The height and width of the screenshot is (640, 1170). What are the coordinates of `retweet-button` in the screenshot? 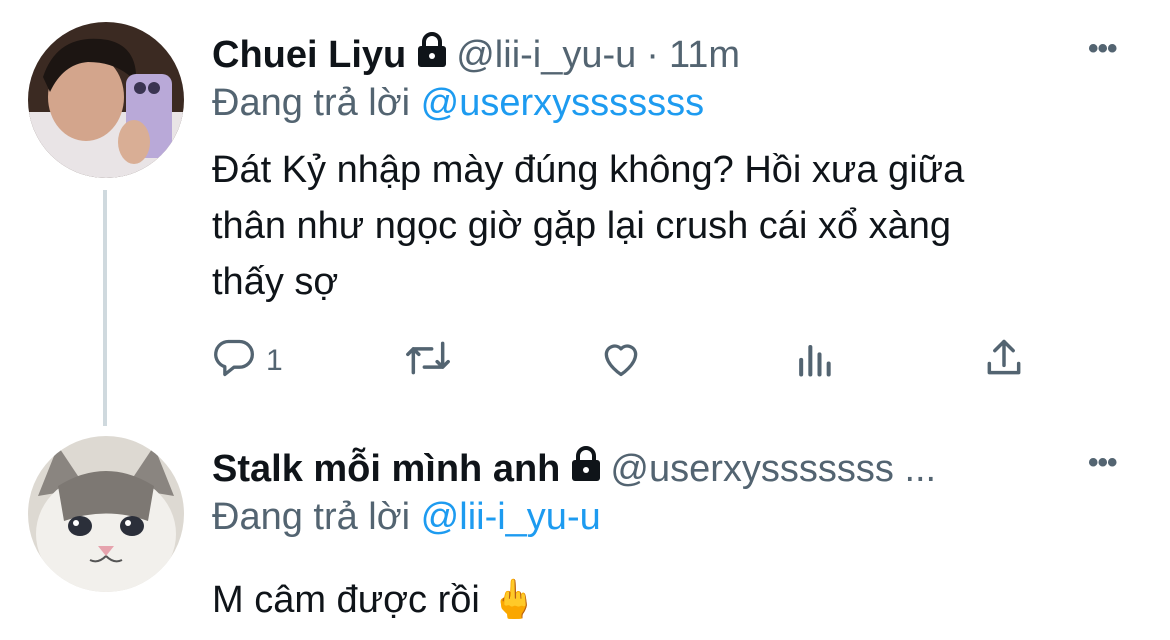 It's located at (428, 360).